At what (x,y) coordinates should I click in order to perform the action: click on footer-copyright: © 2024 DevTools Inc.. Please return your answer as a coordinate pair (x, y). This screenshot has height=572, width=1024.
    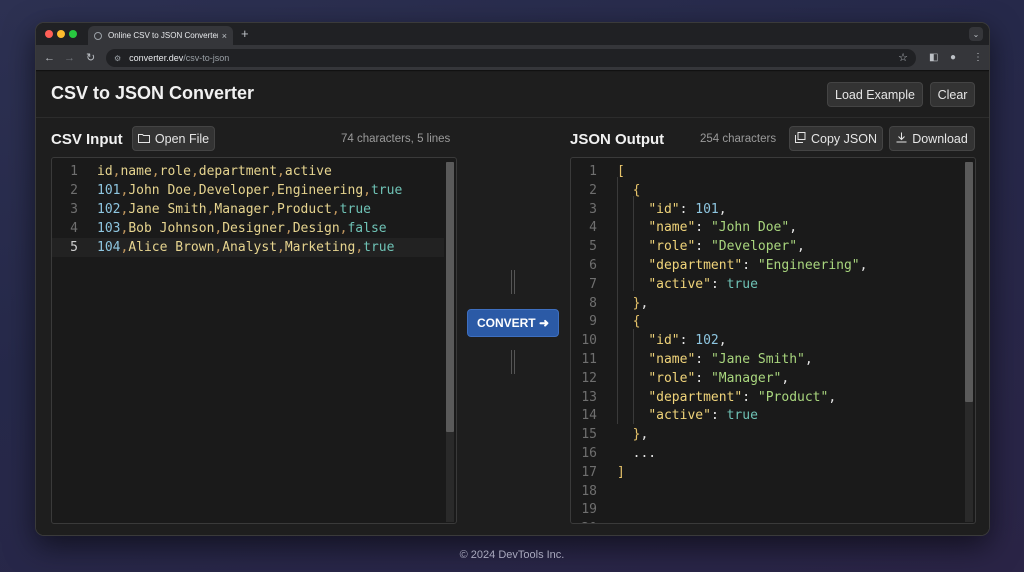
    Looking at the image, I should click on (512, 555).